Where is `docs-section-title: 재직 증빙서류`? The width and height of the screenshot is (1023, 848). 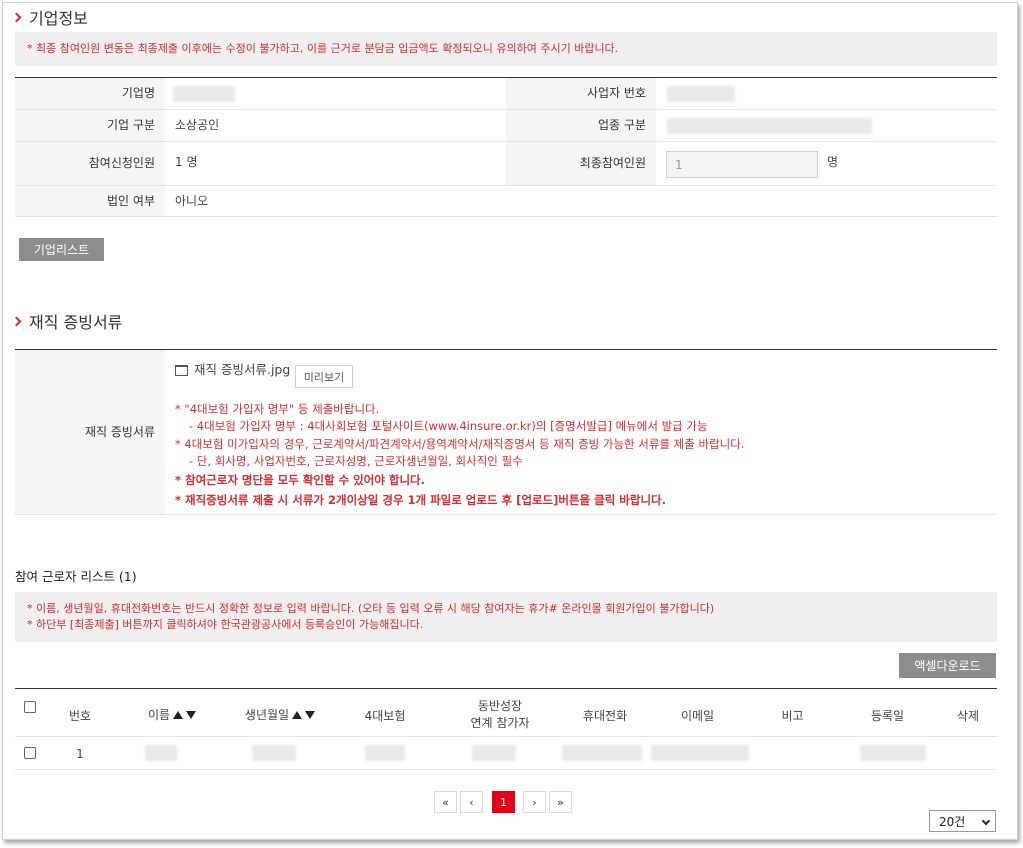 docs-section-title: 재직 증빙서류 is located at coordinates (66, 321).